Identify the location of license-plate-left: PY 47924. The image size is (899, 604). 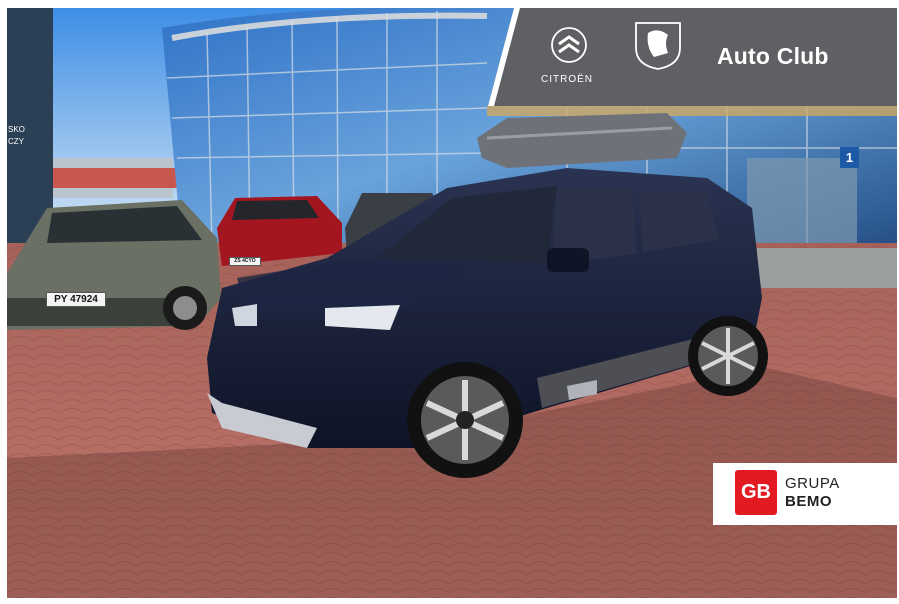
(76, 299).